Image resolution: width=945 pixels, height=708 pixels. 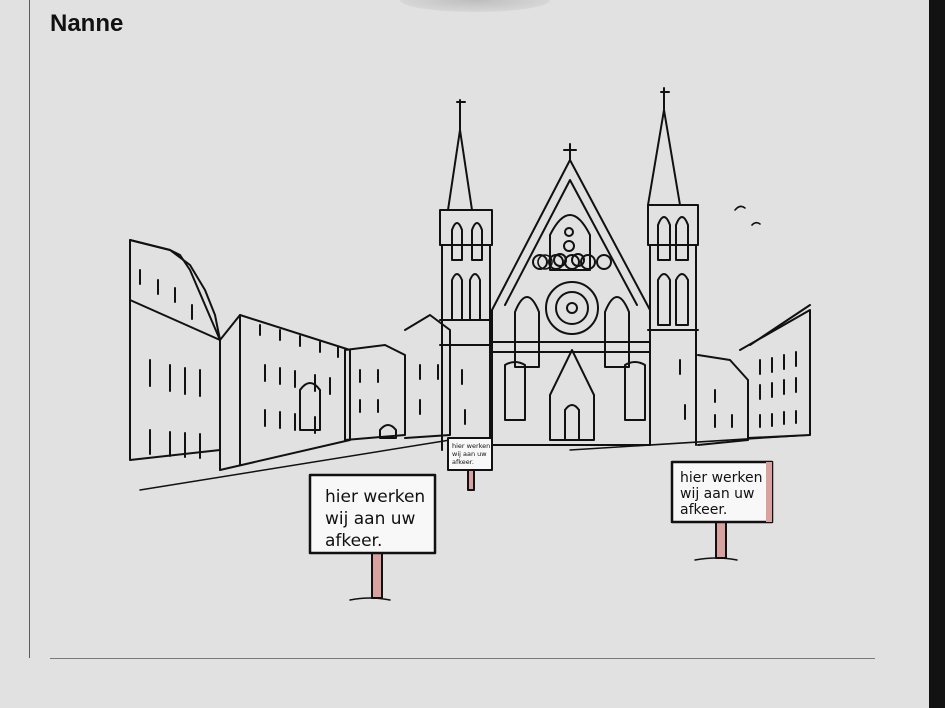 I want to click on sign-right-line3: afkeer., so click(x=703, y=510).